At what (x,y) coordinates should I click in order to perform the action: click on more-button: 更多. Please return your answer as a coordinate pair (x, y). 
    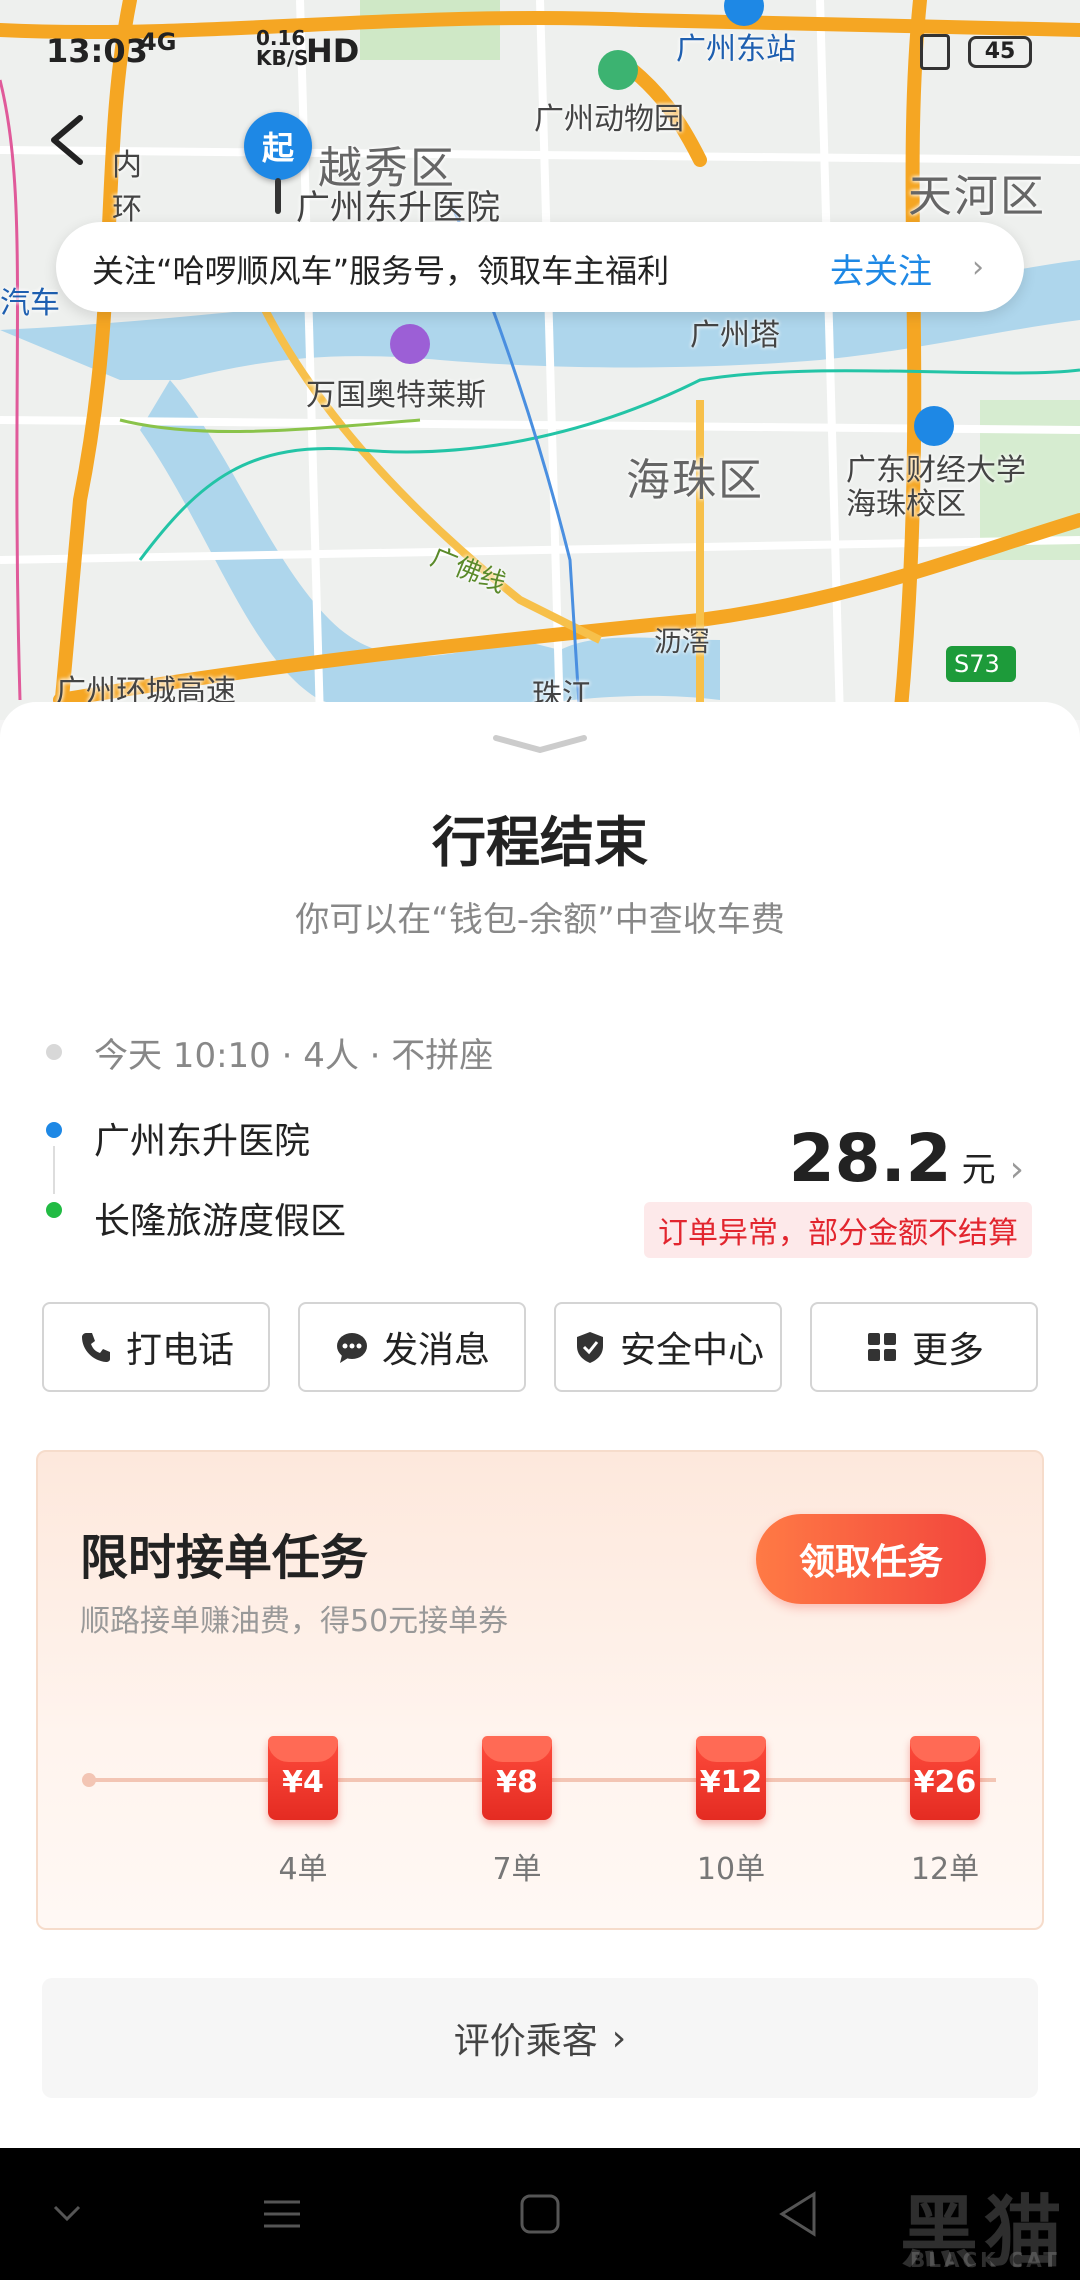
    Looking at the image, I should click on (924, 1347).